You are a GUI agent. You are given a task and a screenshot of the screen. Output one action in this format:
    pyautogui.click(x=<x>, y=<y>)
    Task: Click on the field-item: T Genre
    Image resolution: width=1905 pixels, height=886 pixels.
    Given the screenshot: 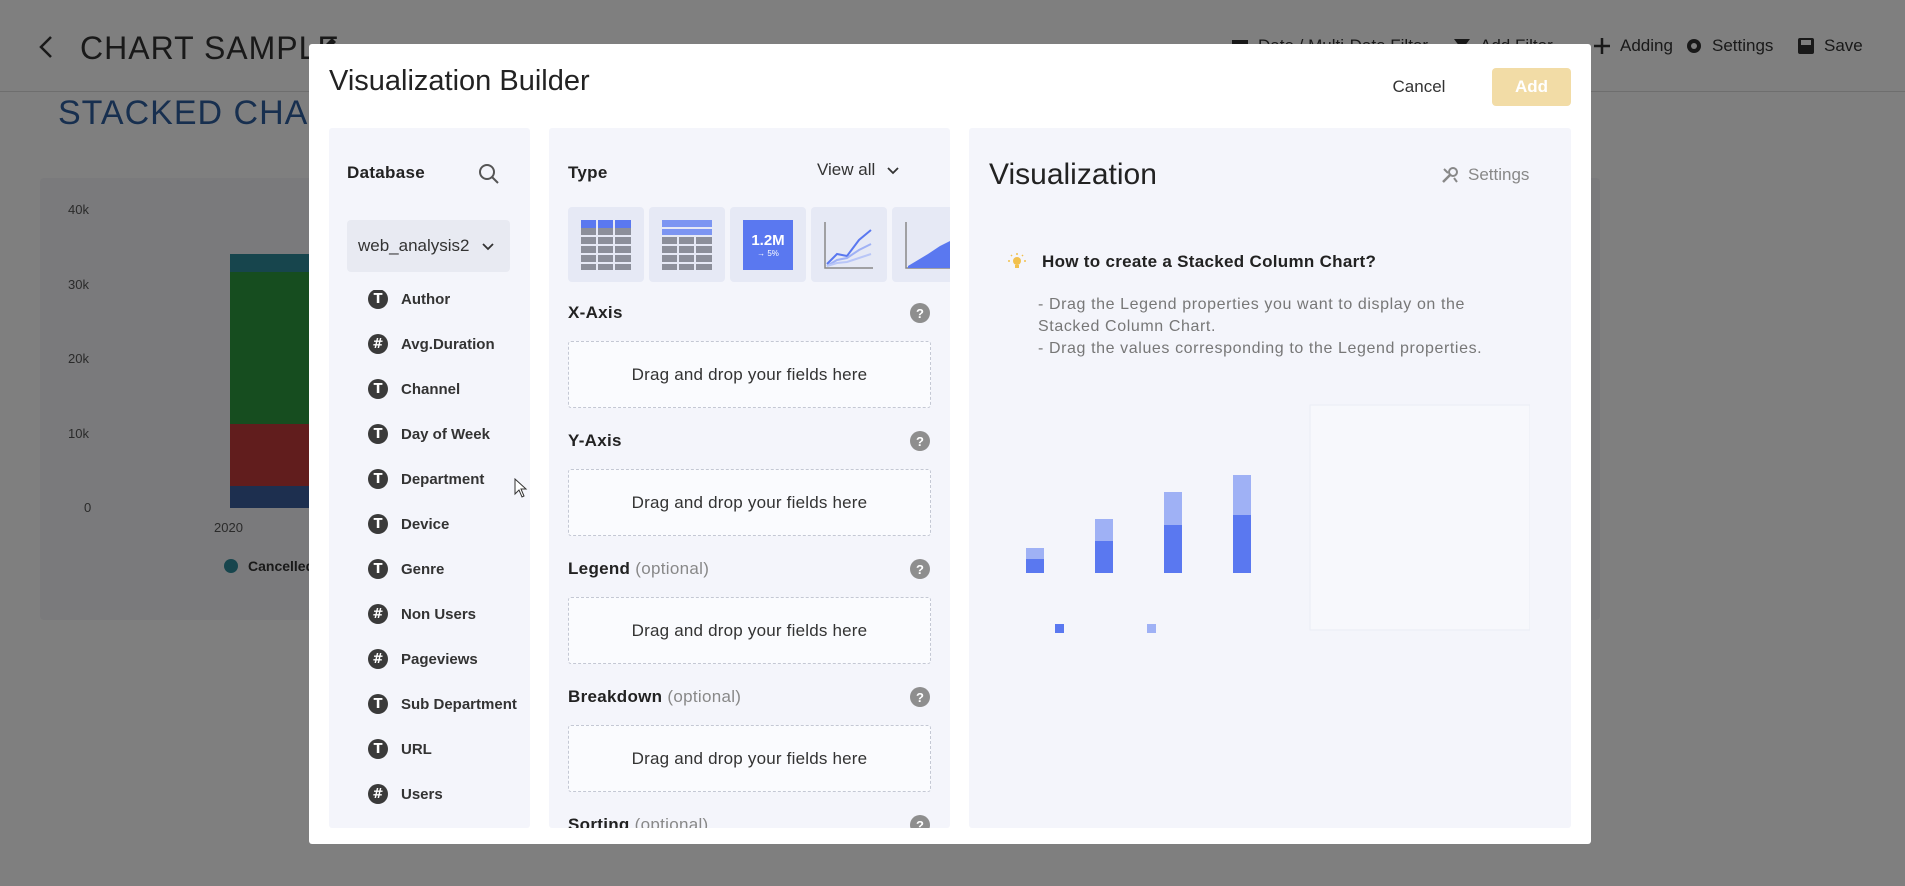 What is the action you would take?
    pyautogui.click(x=406, y=569)
    